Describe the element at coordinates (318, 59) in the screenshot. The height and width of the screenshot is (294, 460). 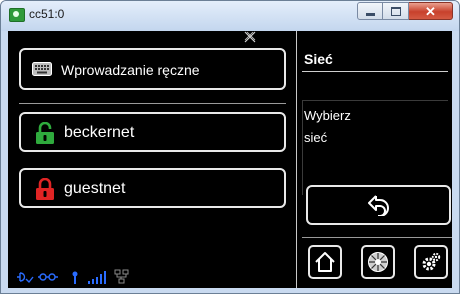
I see `panel-title: Sieć` at that location.